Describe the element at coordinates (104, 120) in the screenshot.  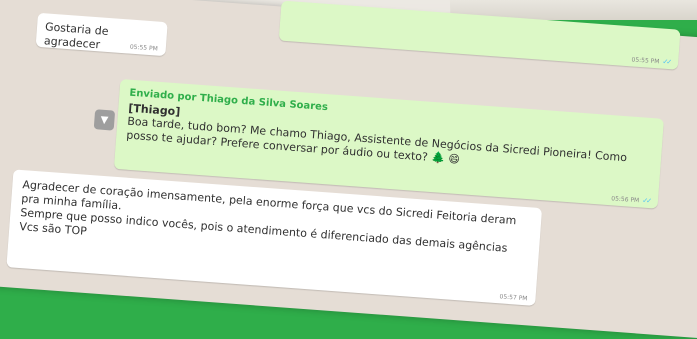
I see `chevron-down-icon: ▼` at that location.